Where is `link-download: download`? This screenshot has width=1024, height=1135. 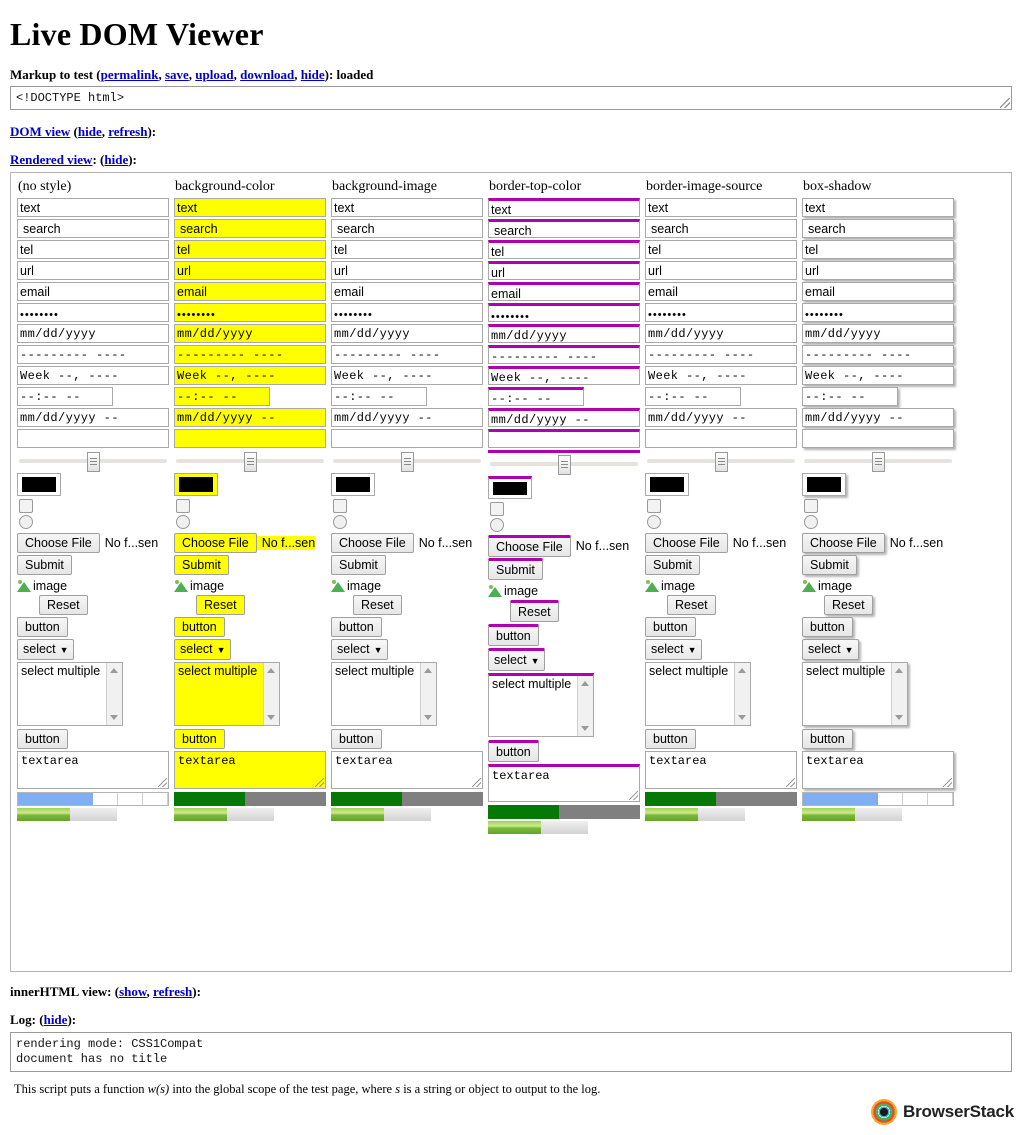
link-download: download is located at coordinates (267, 74).